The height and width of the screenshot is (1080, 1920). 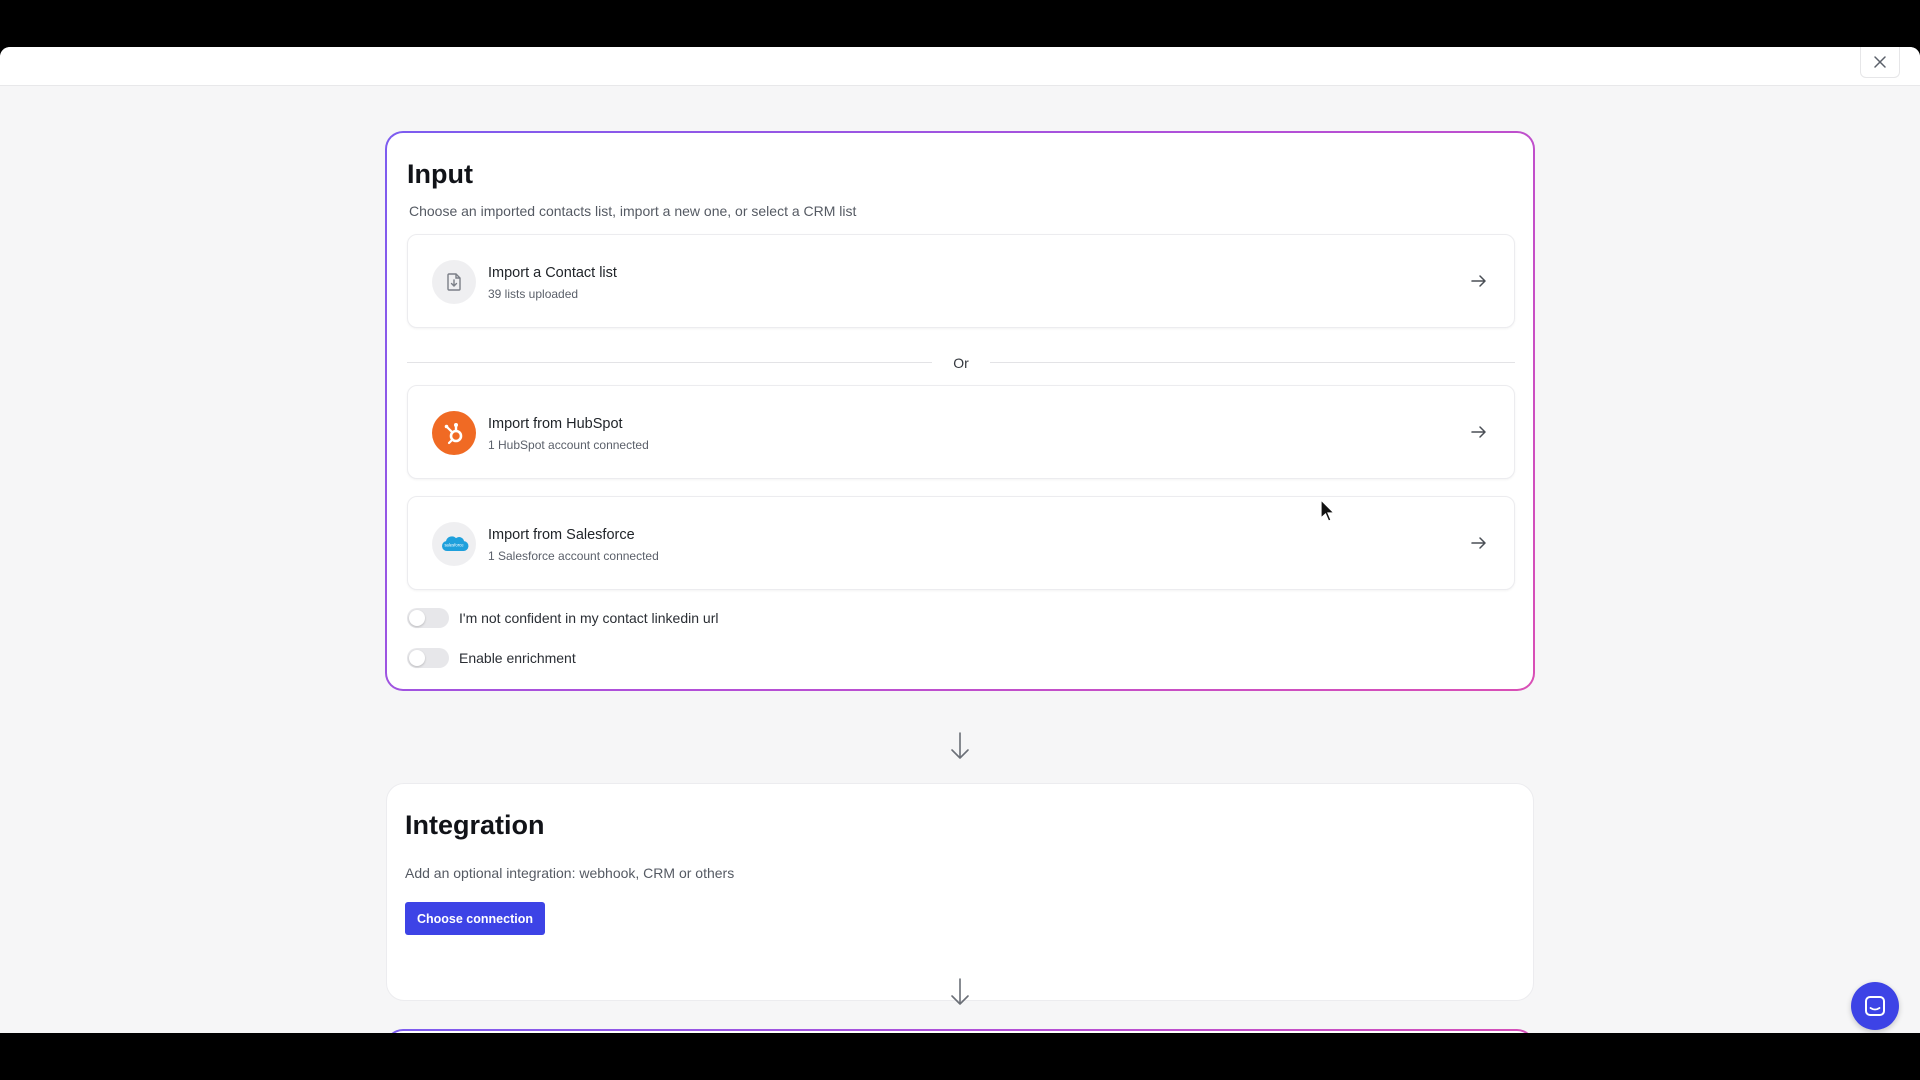 I want to click on integration-title: Integration, so click(x=475, y=825).